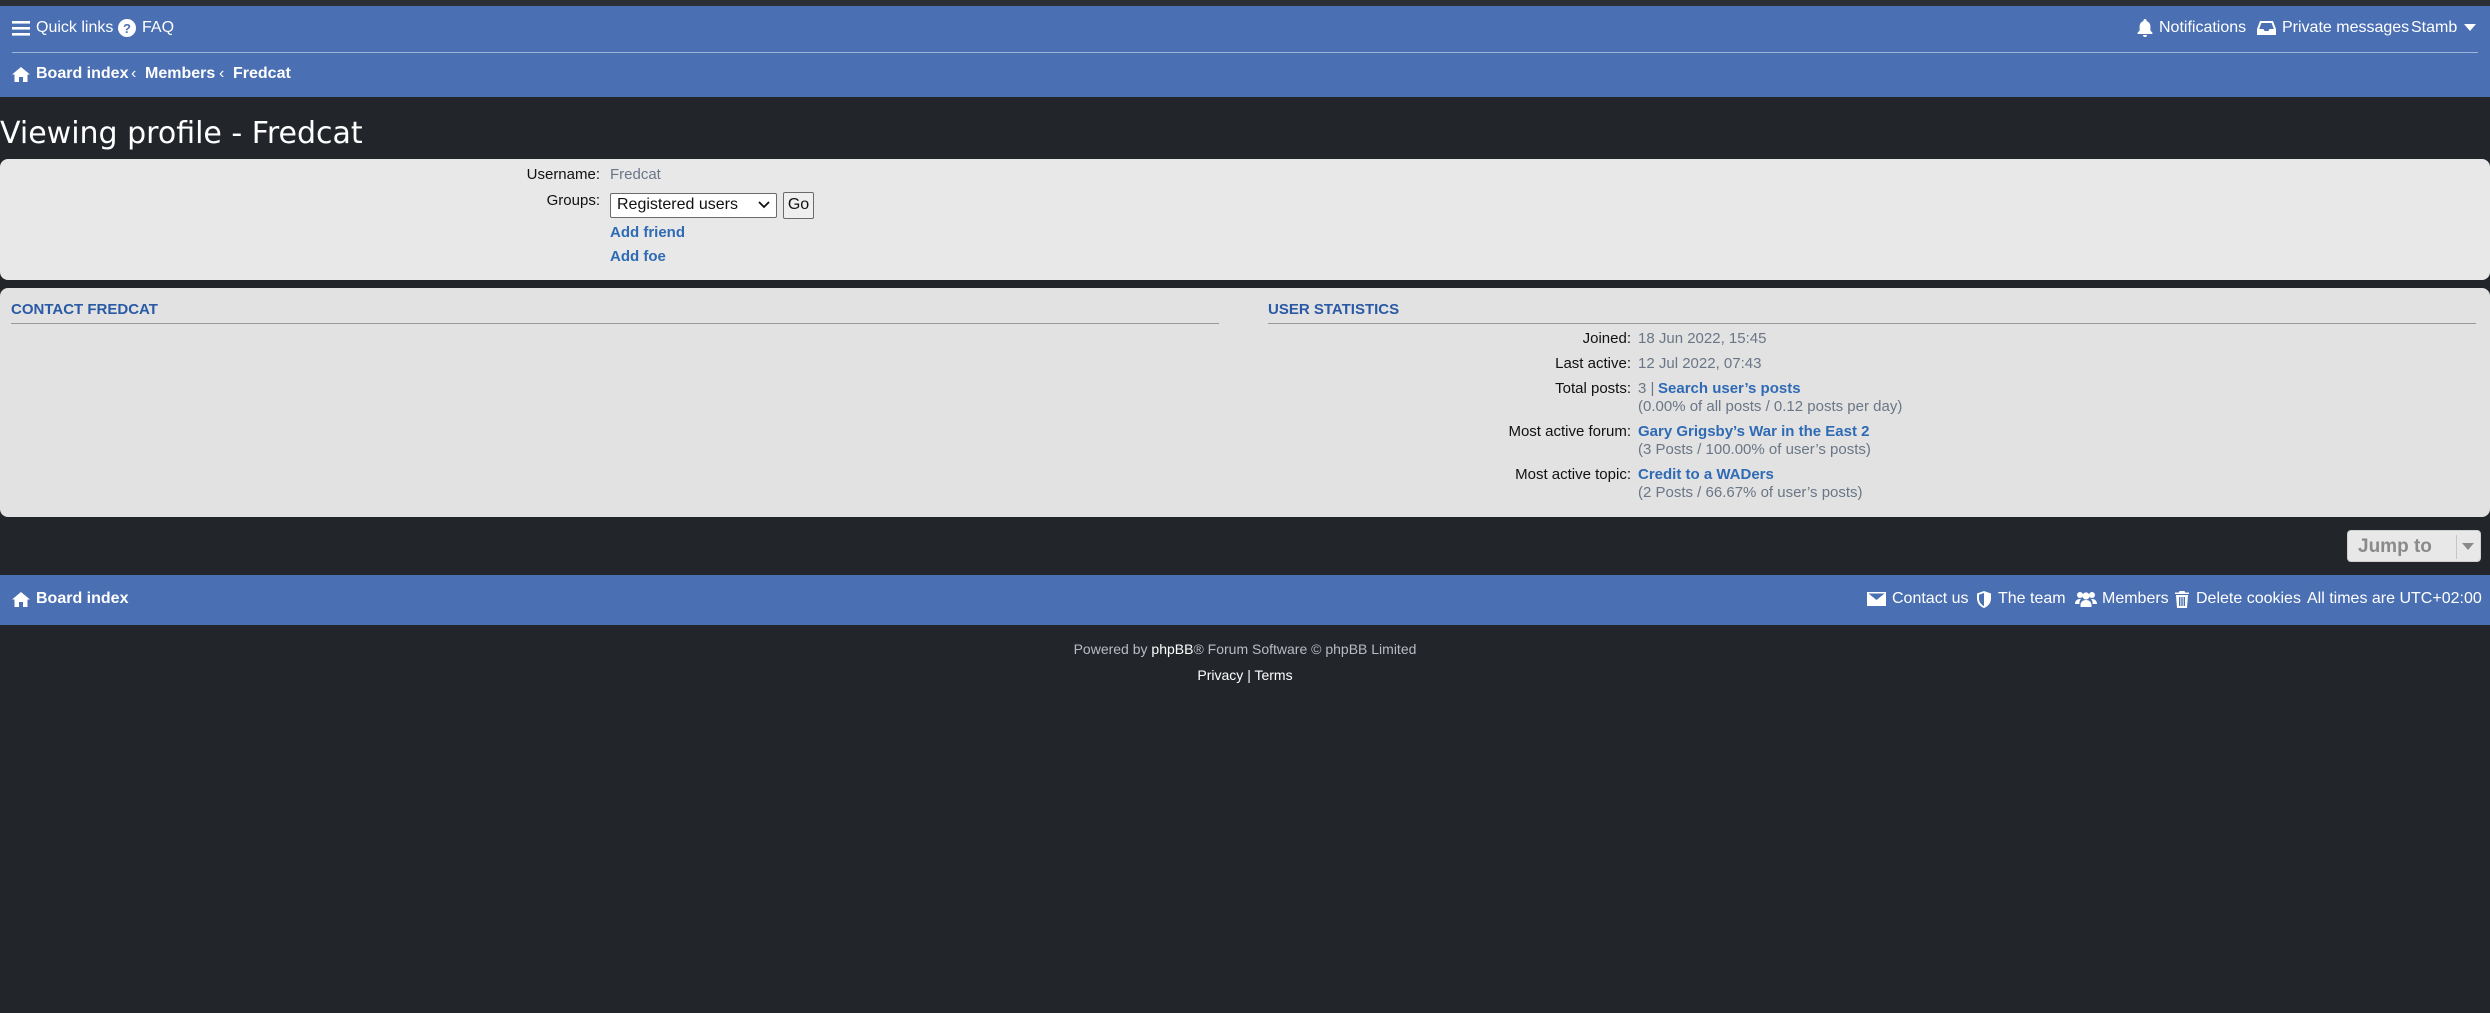 Image resolution: width=2490 pixels, height=1013 pixels. What do you see at coordinates (1110, 649) in the screenshot?
I see `powered-by-text: Powered by` at bounding box center [1110, 649].